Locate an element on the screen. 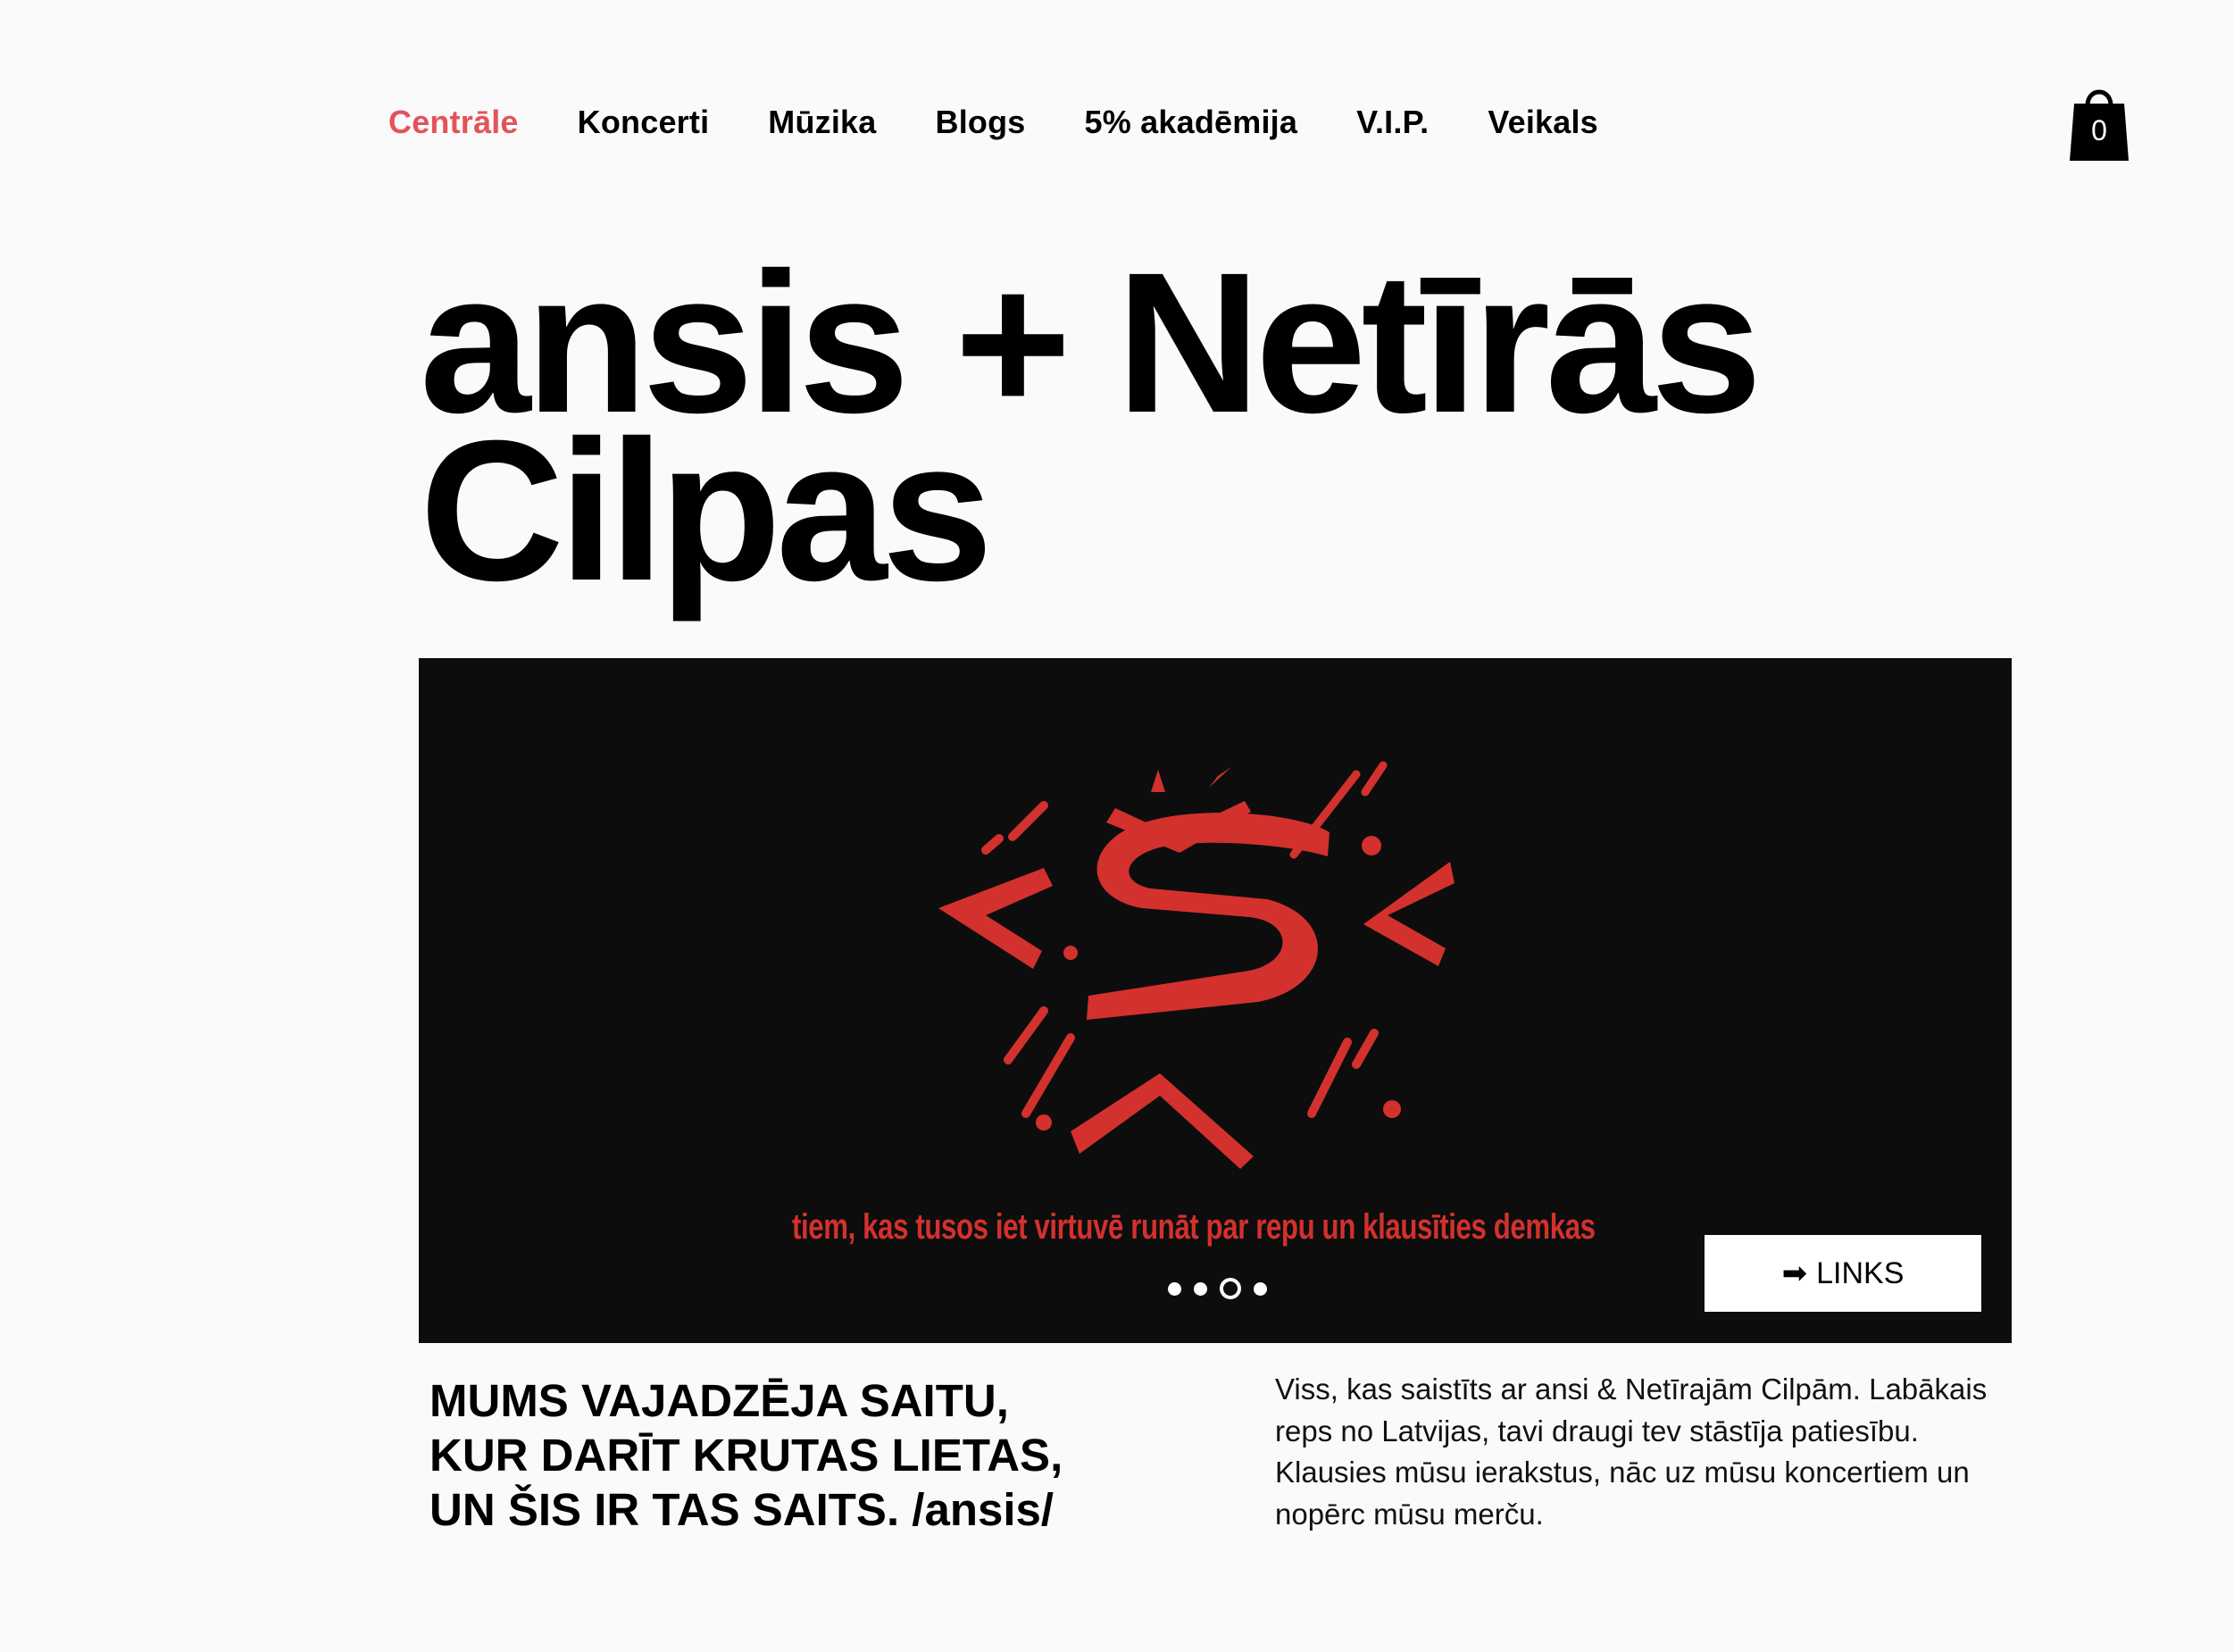  links-button: ➡ LINKS is located at coordinates (1843, 1273).